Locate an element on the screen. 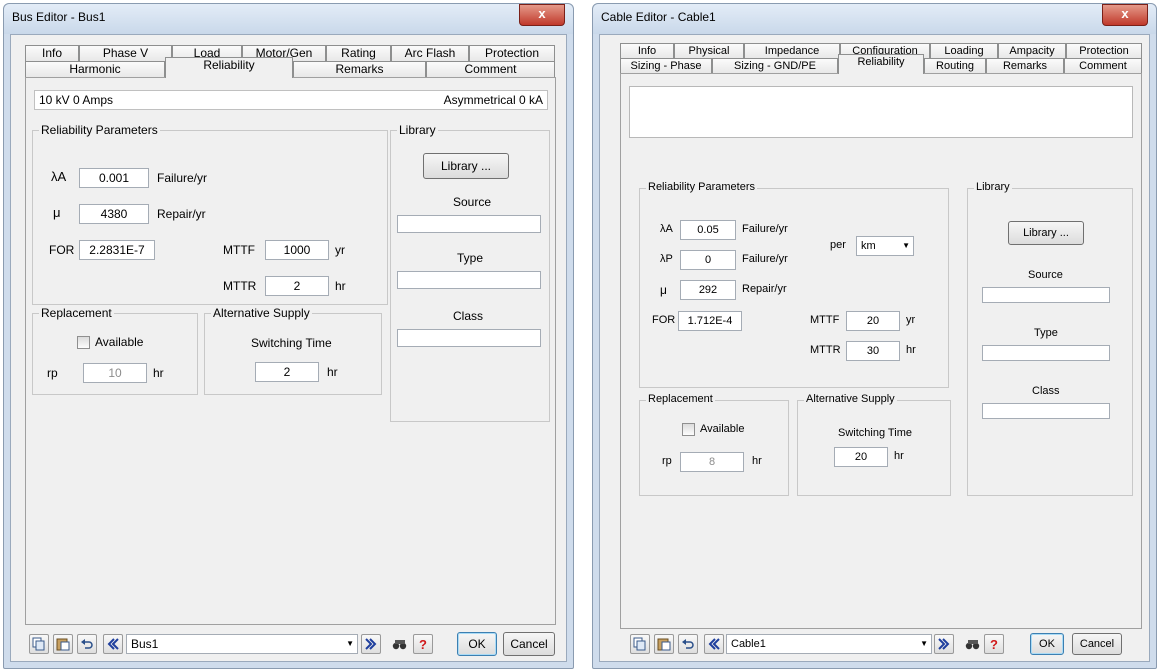 Image resolution: width=1160 pixels, height=672 pixels. tab-sizing-phase: Sizing - Phase is located at coordinates (666, 65).